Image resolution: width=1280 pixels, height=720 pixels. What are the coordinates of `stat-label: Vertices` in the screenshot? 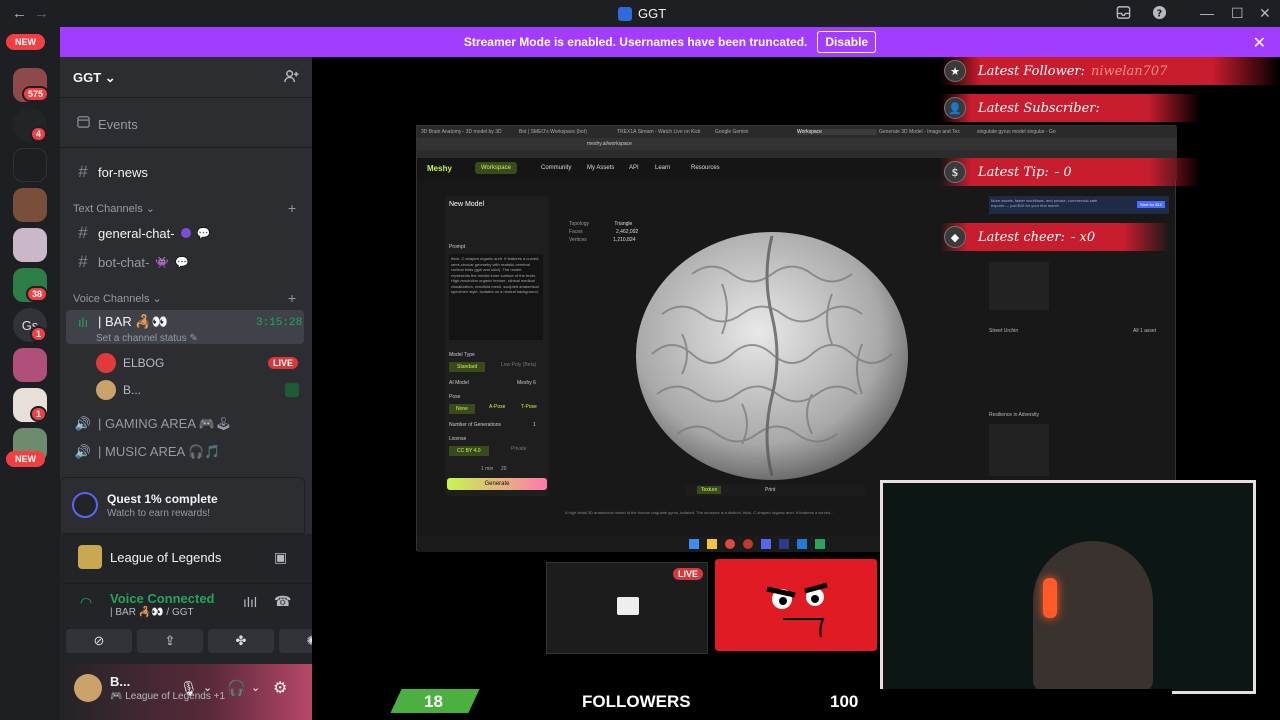 It's located at (578, 240).